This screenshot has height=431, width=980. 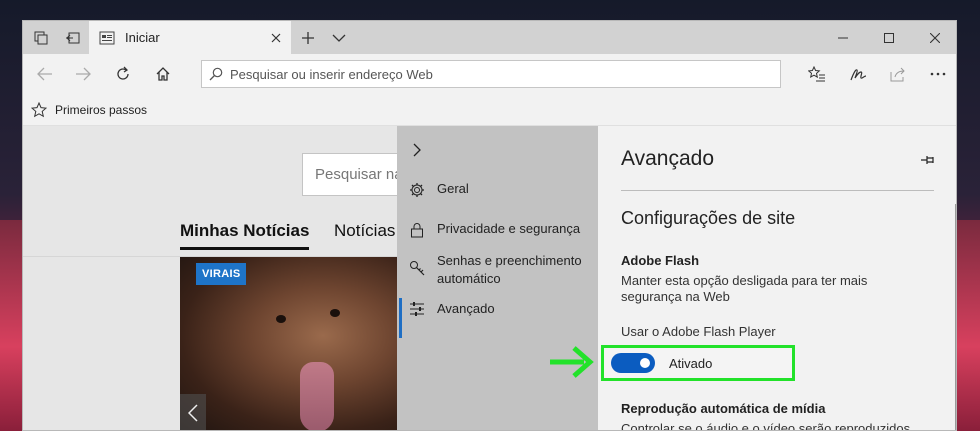 I want to click on share-button, so click(x=898, y=74).